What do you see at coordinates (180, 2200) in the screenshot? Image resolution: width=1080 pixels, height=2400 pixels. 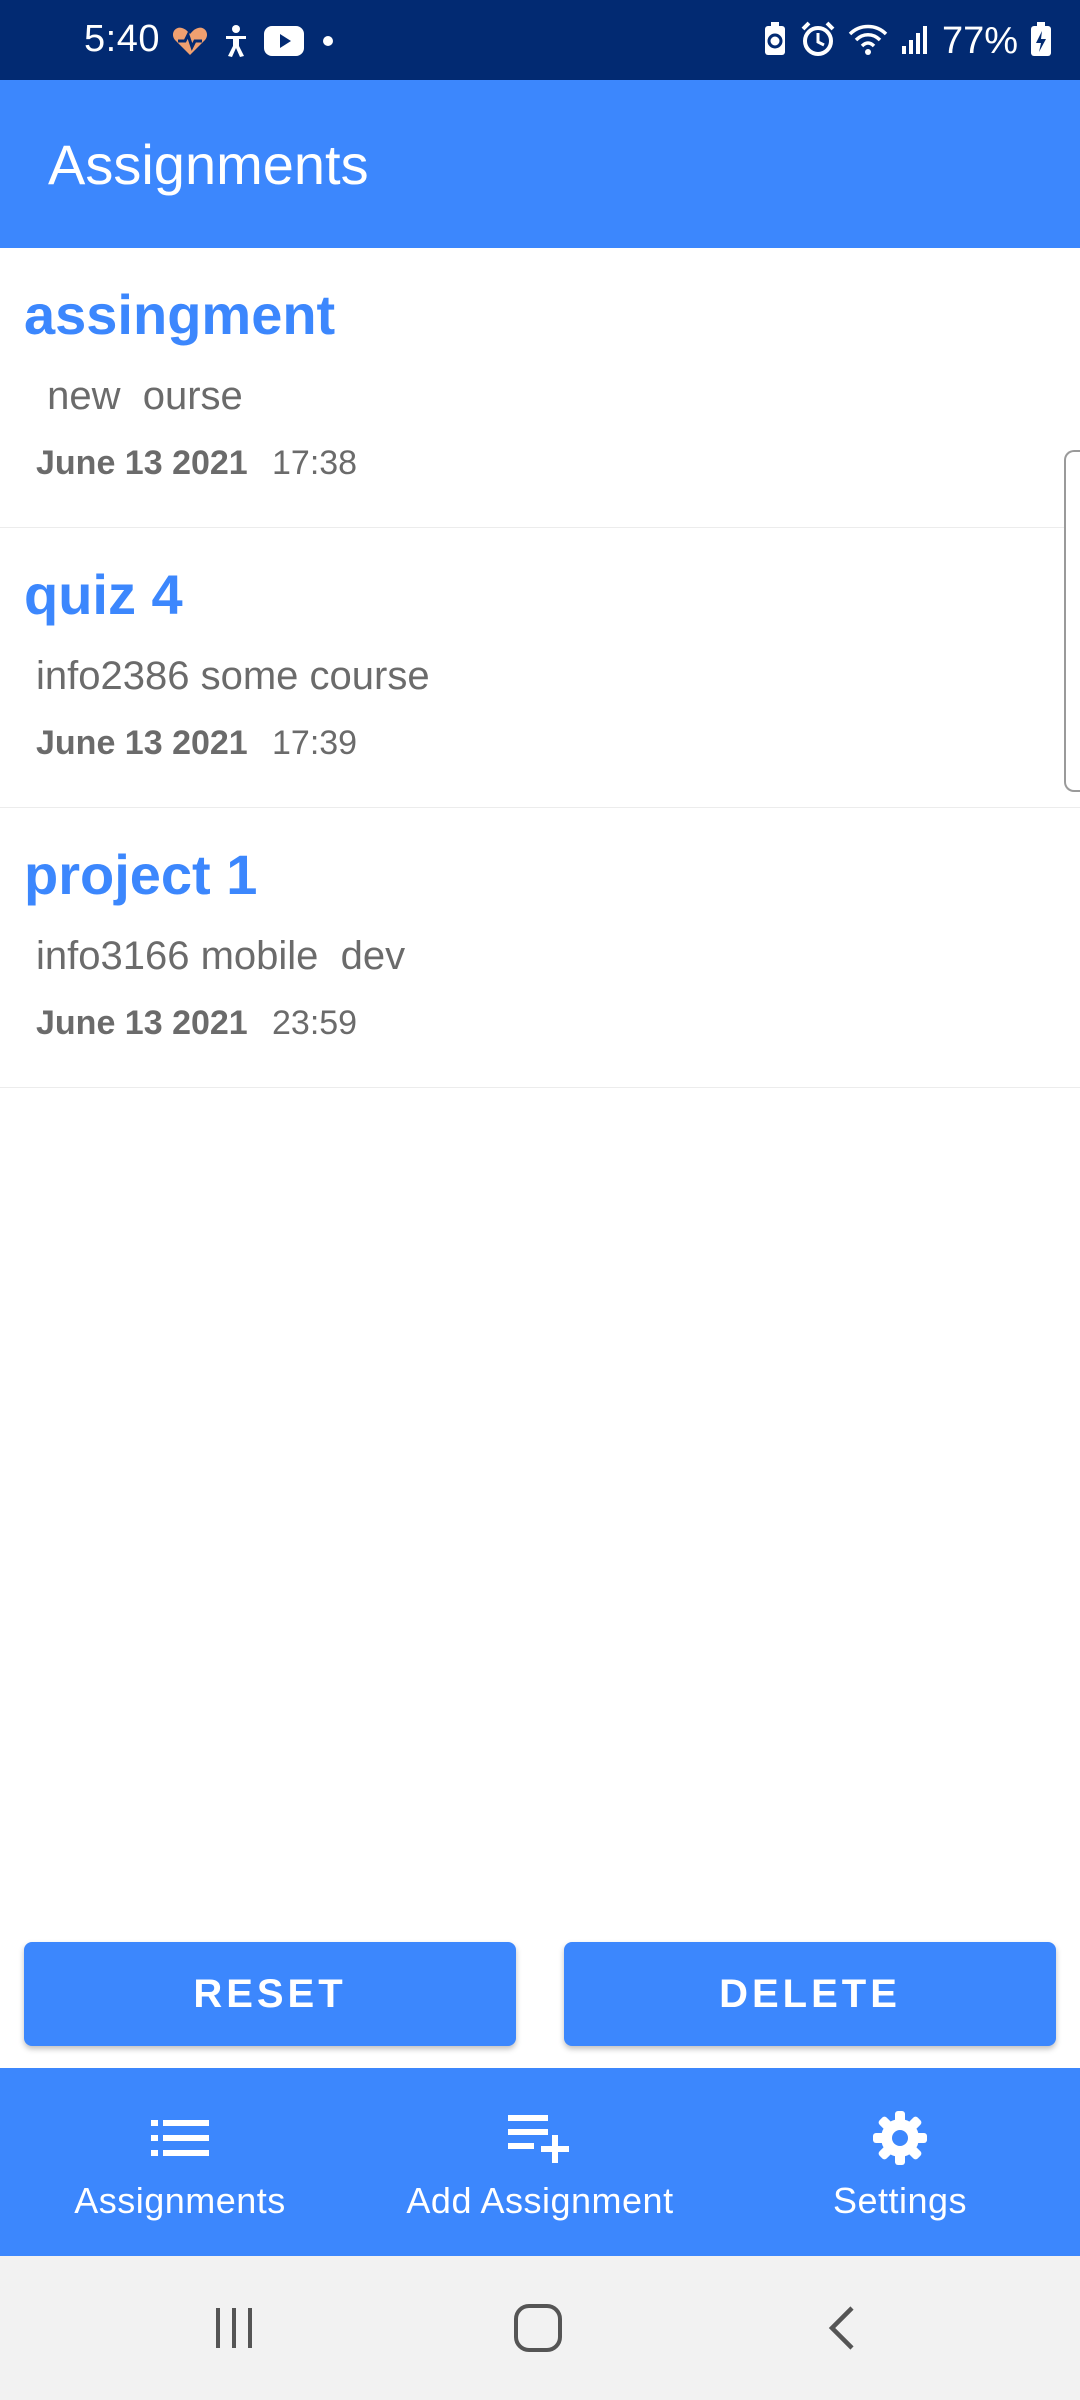 I see `nav-label: Assignments` at bounding box center [180, 2200].